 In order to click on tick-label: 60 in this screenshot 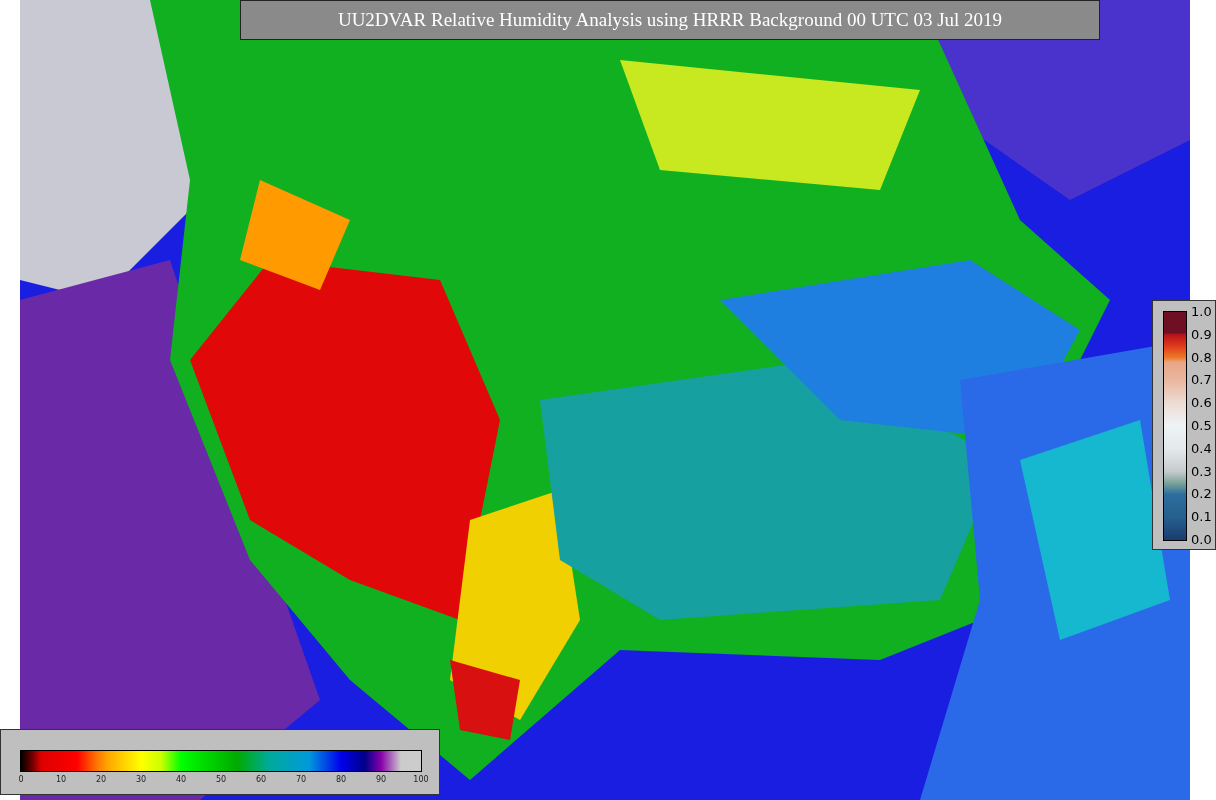, I will do `click(261, 779)`.